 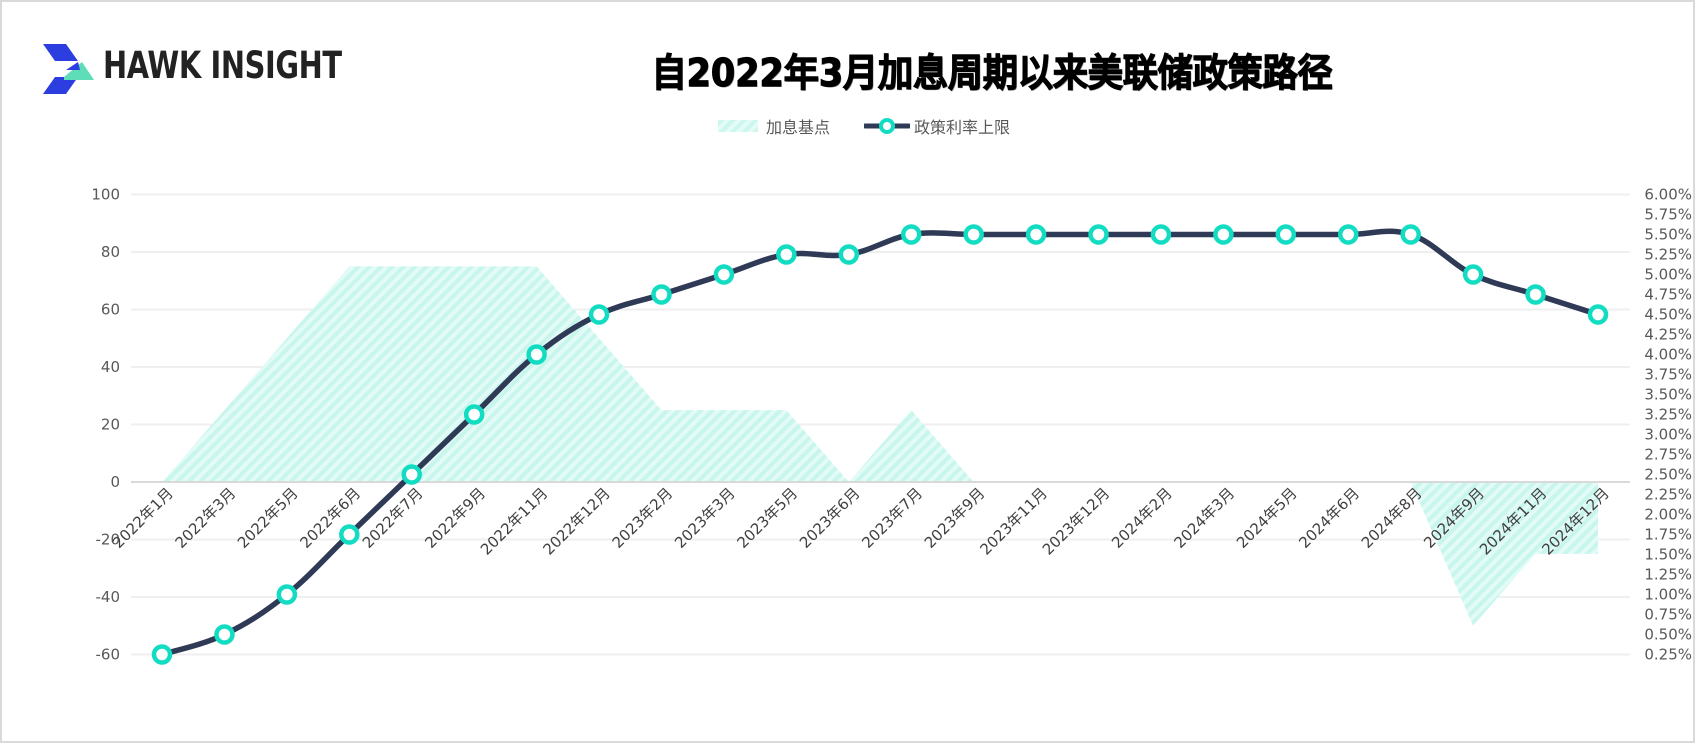 What do you see at coordinates (892, 518) in the screenshot?
I see `x-tick-label: 2023年7月` at bounding box center [892, 518].